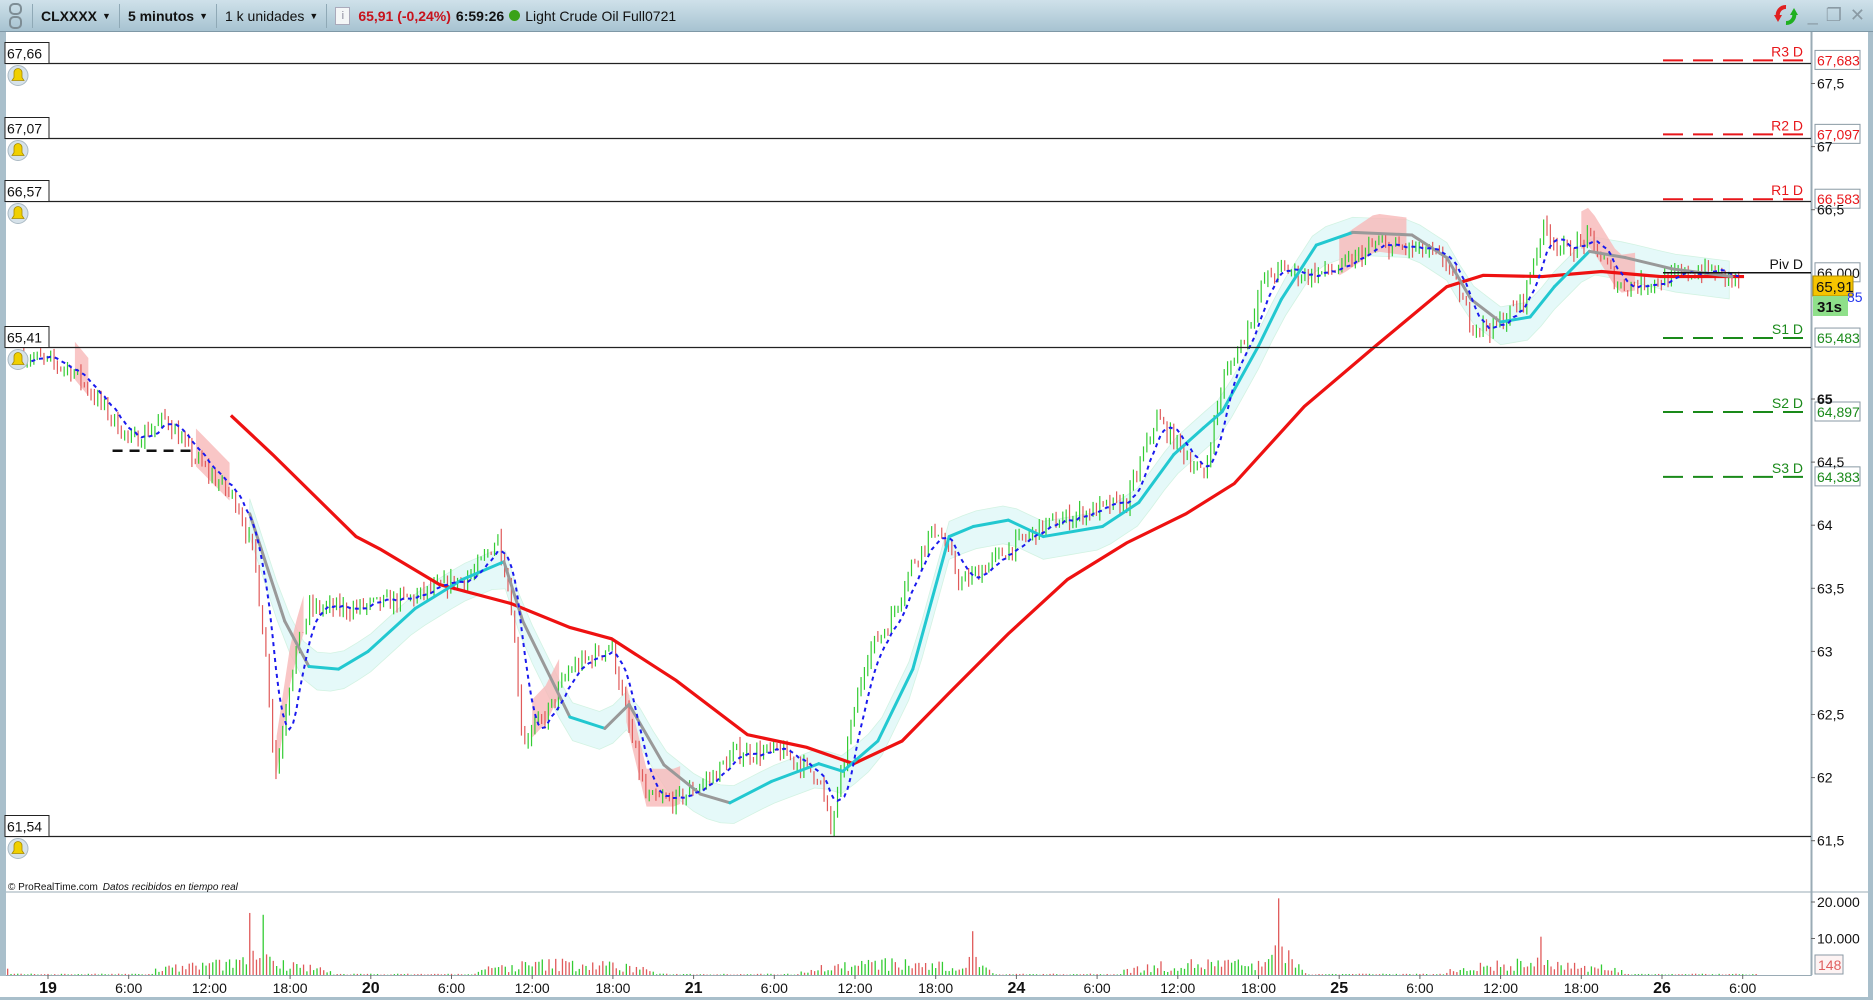  Describe the element at coordinates (1017, 988) in the screenshot. I see `time-tick-label: 24` at that location.